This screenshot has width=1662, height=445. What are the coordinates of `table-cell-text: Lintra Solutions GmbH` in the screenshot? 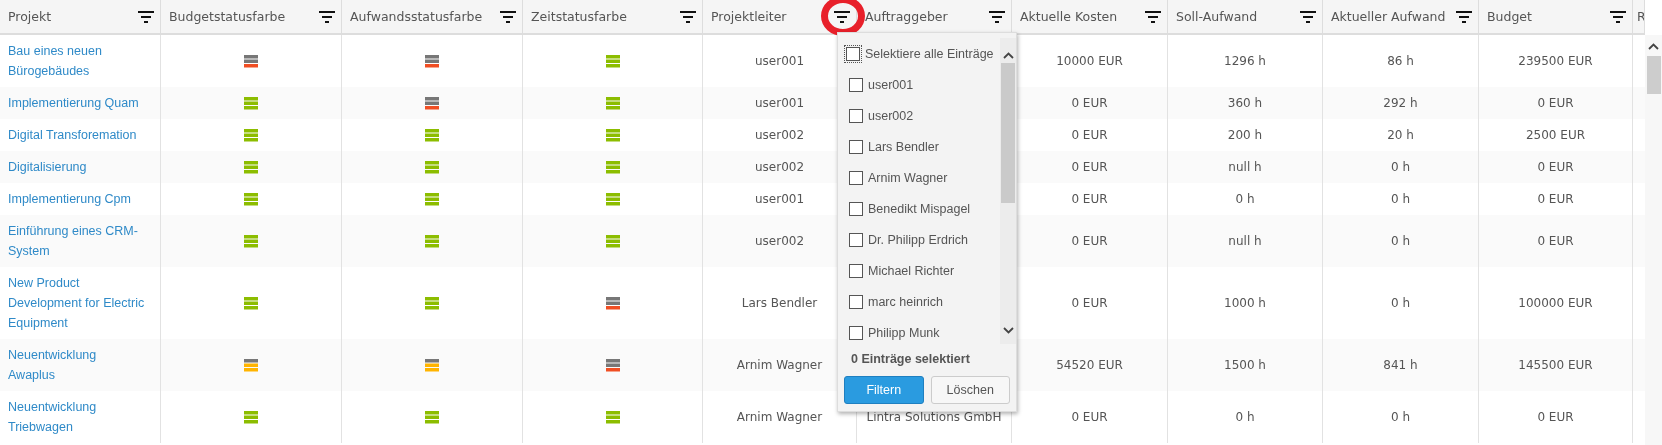 It's located at (934, 417).